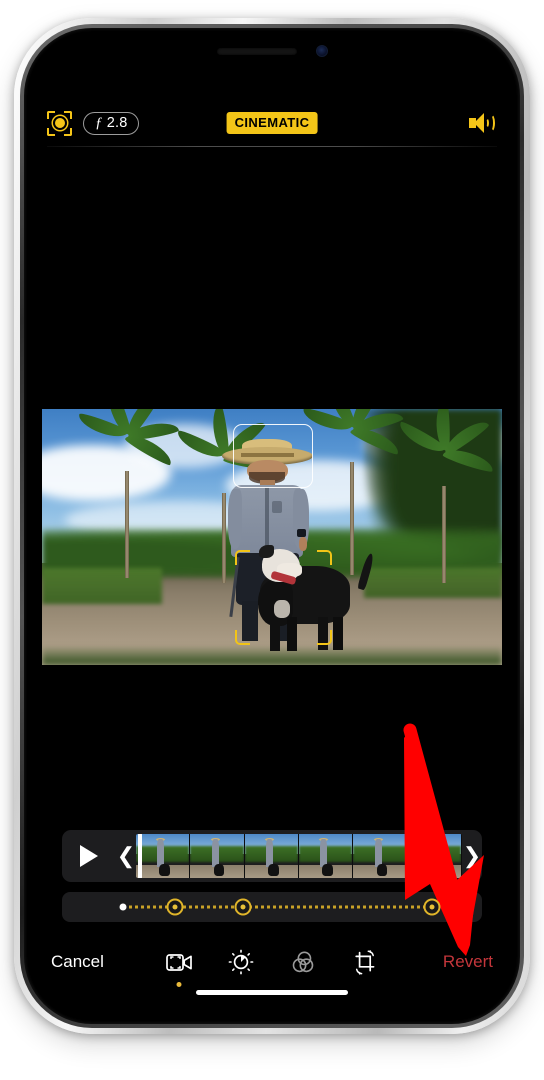  I want to click on cinematic-video-icon, so click(178, 962).